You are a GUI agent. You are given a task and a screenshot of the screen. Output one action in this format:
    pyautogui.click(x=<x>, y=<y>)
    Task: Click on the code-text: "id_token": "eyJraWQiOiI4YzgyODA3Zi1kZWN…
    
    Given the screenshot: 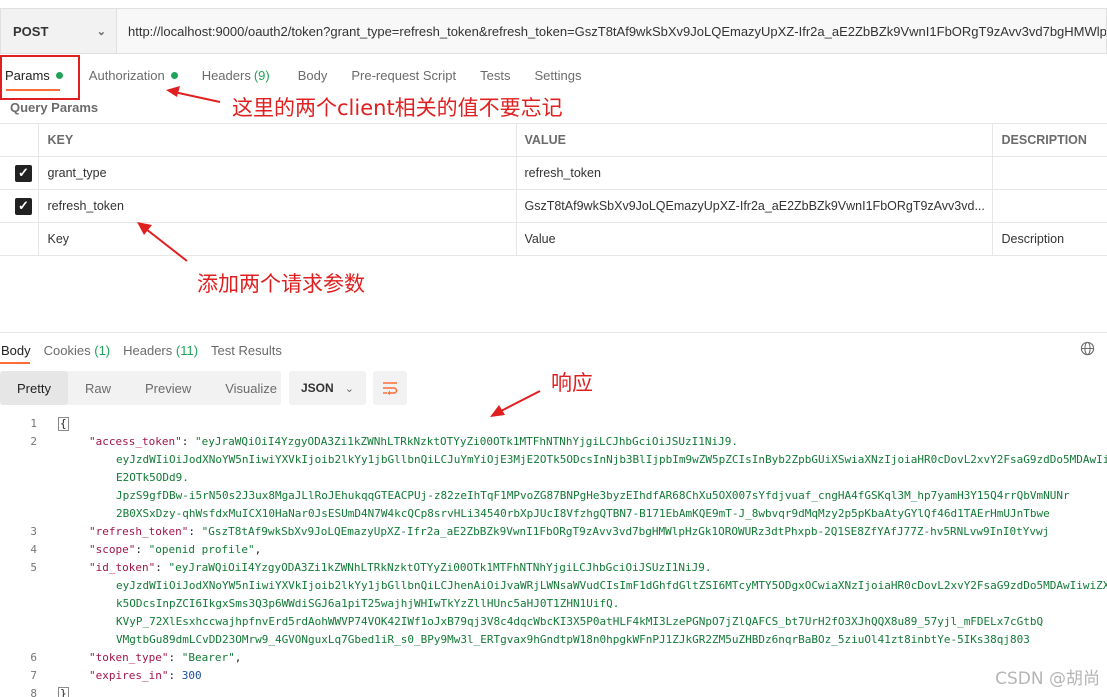 What is the action you would take?
    pyautogui.click(x=400, y=568)
    